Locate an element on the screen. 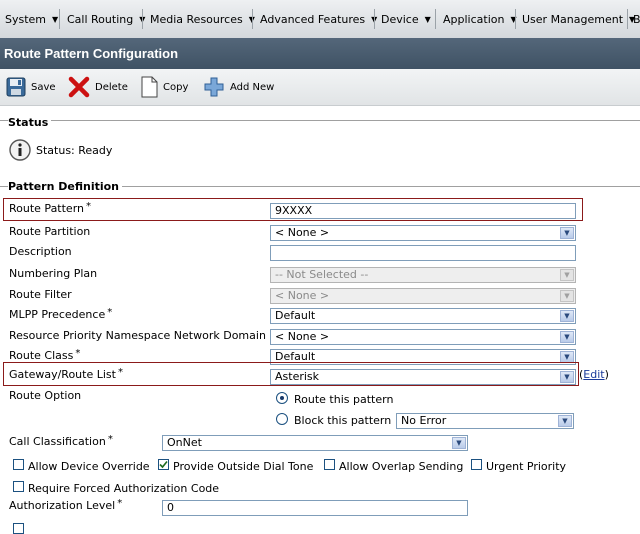 The height and width of the screenshot is (534, 640). gateway-route-list-label: Gateway/Route List * is located at coordinates (66, 374).